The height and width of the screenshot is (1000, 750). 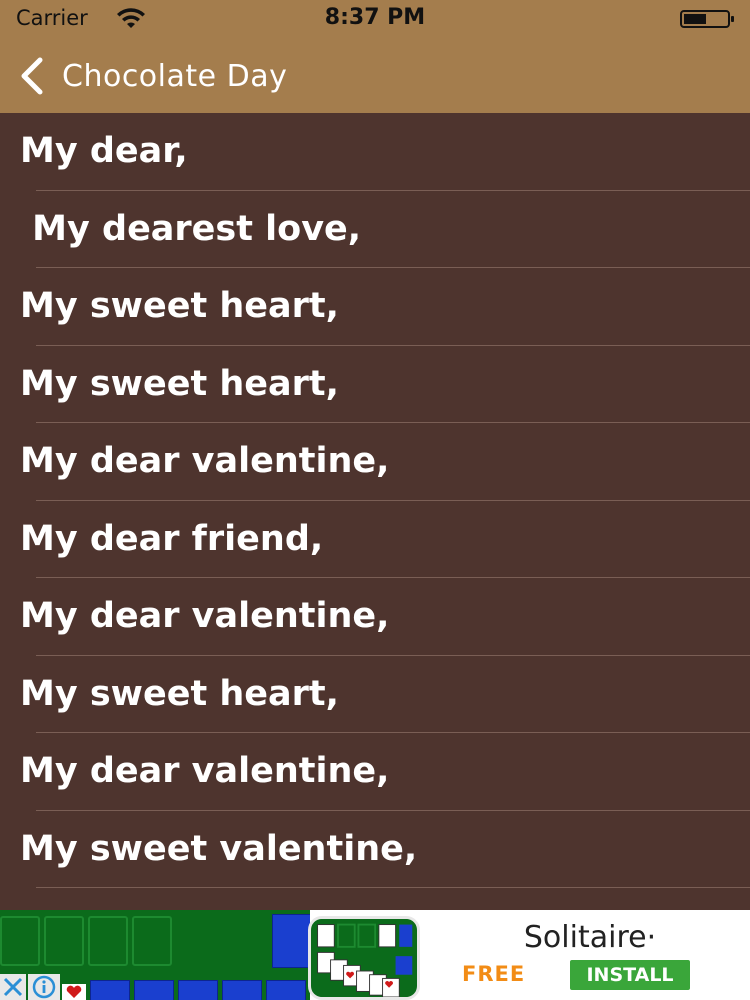 I want to click on install-button: INSTALL, so click(x=630, y=975).